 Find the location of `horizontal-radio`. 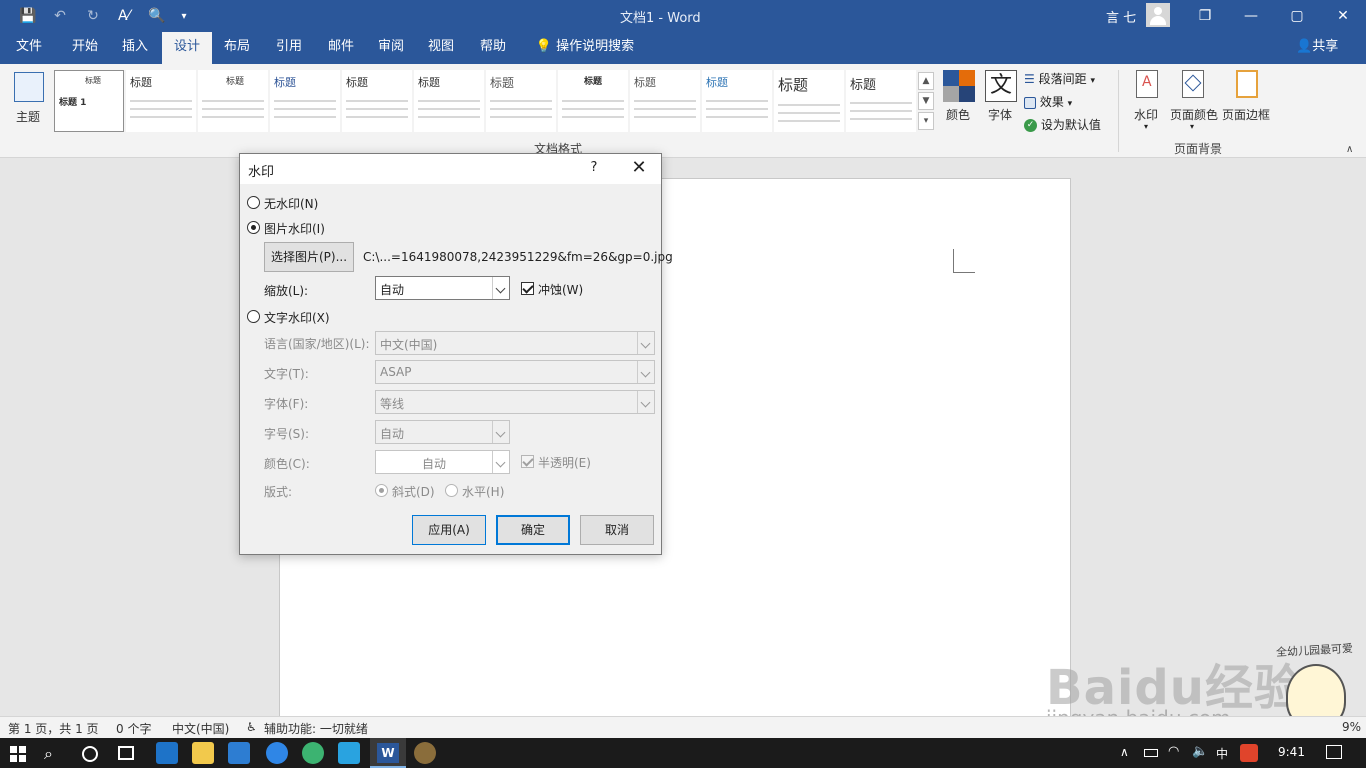

horizontal-radio is located at coordinates (451, 490).